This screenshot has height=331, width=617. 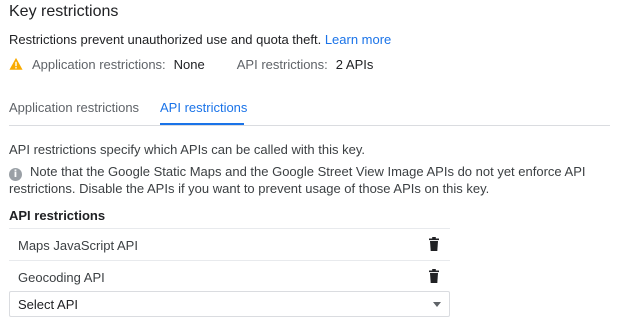 What do you see at coordinates (57, 215) in the screenshot?
I see `api-restrictions-heading: API restrictions` at bounding box center [57, 215].